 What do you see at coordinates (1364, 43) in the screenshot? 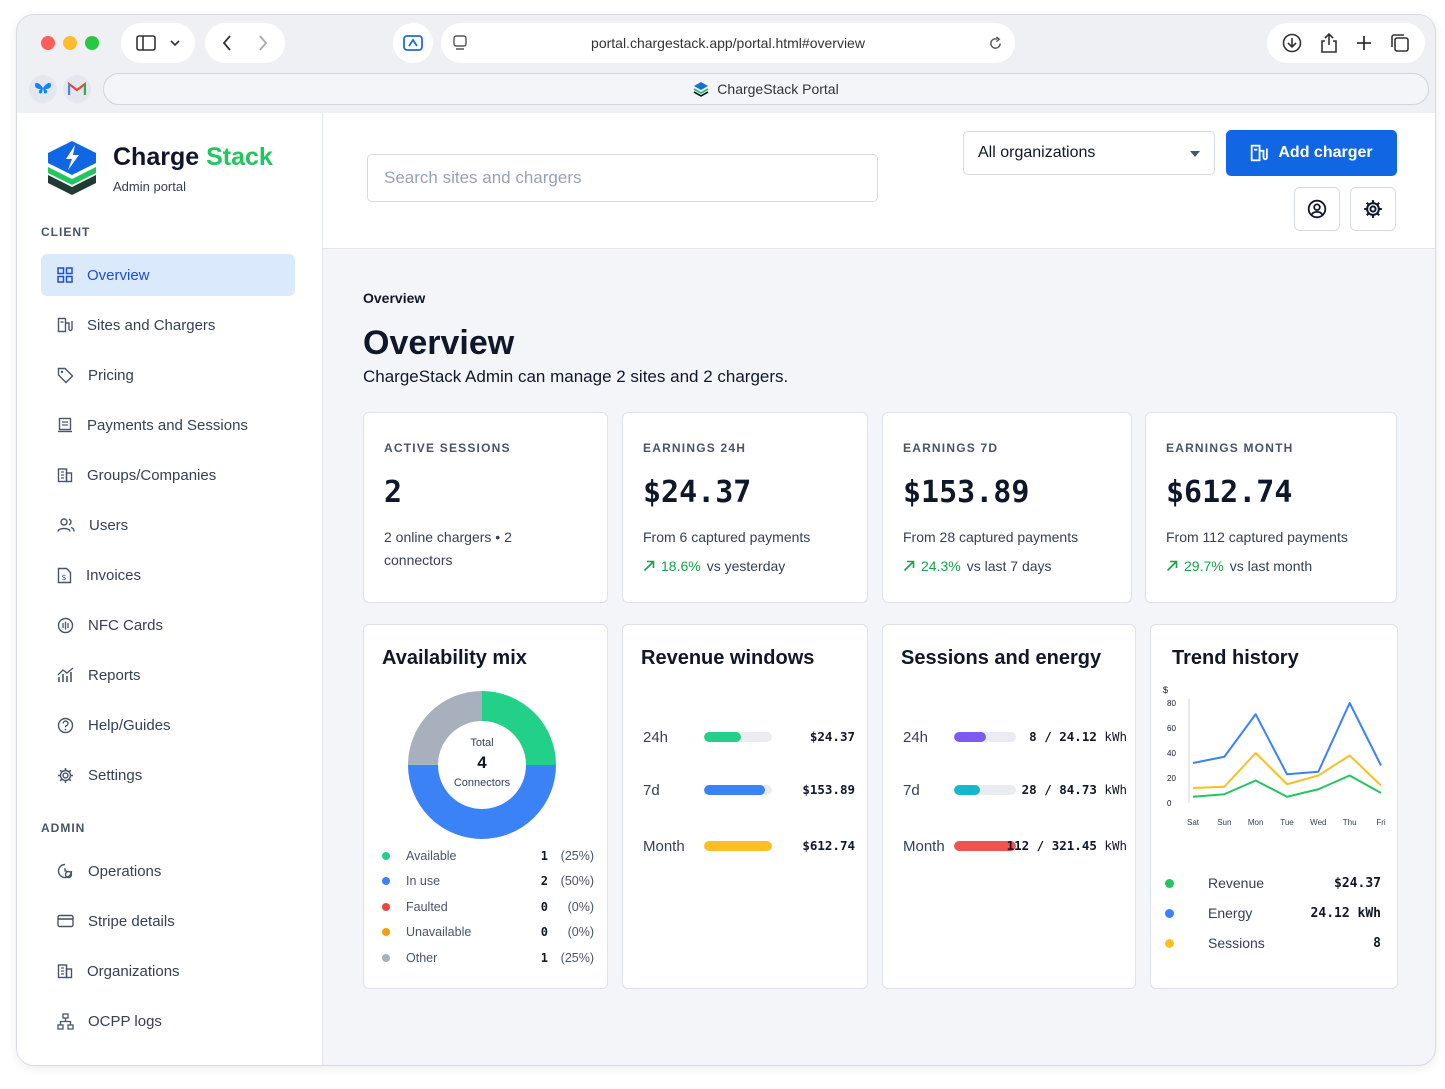
I see `new-tab-icon` at bounding box center [1364, 43].